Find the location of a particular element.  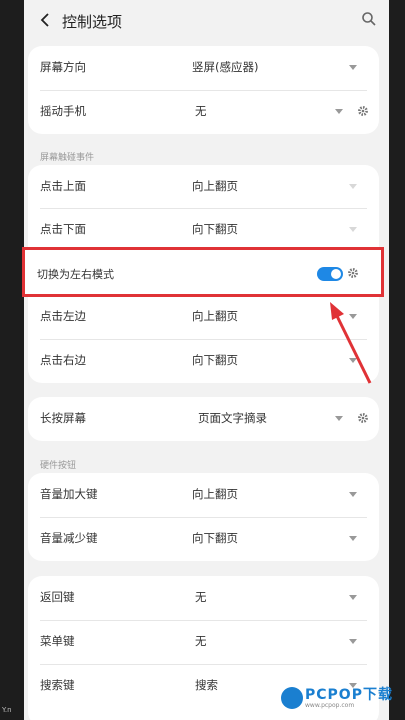

longpress-label: 长按屏幕 is located at coordinates (63, 418).